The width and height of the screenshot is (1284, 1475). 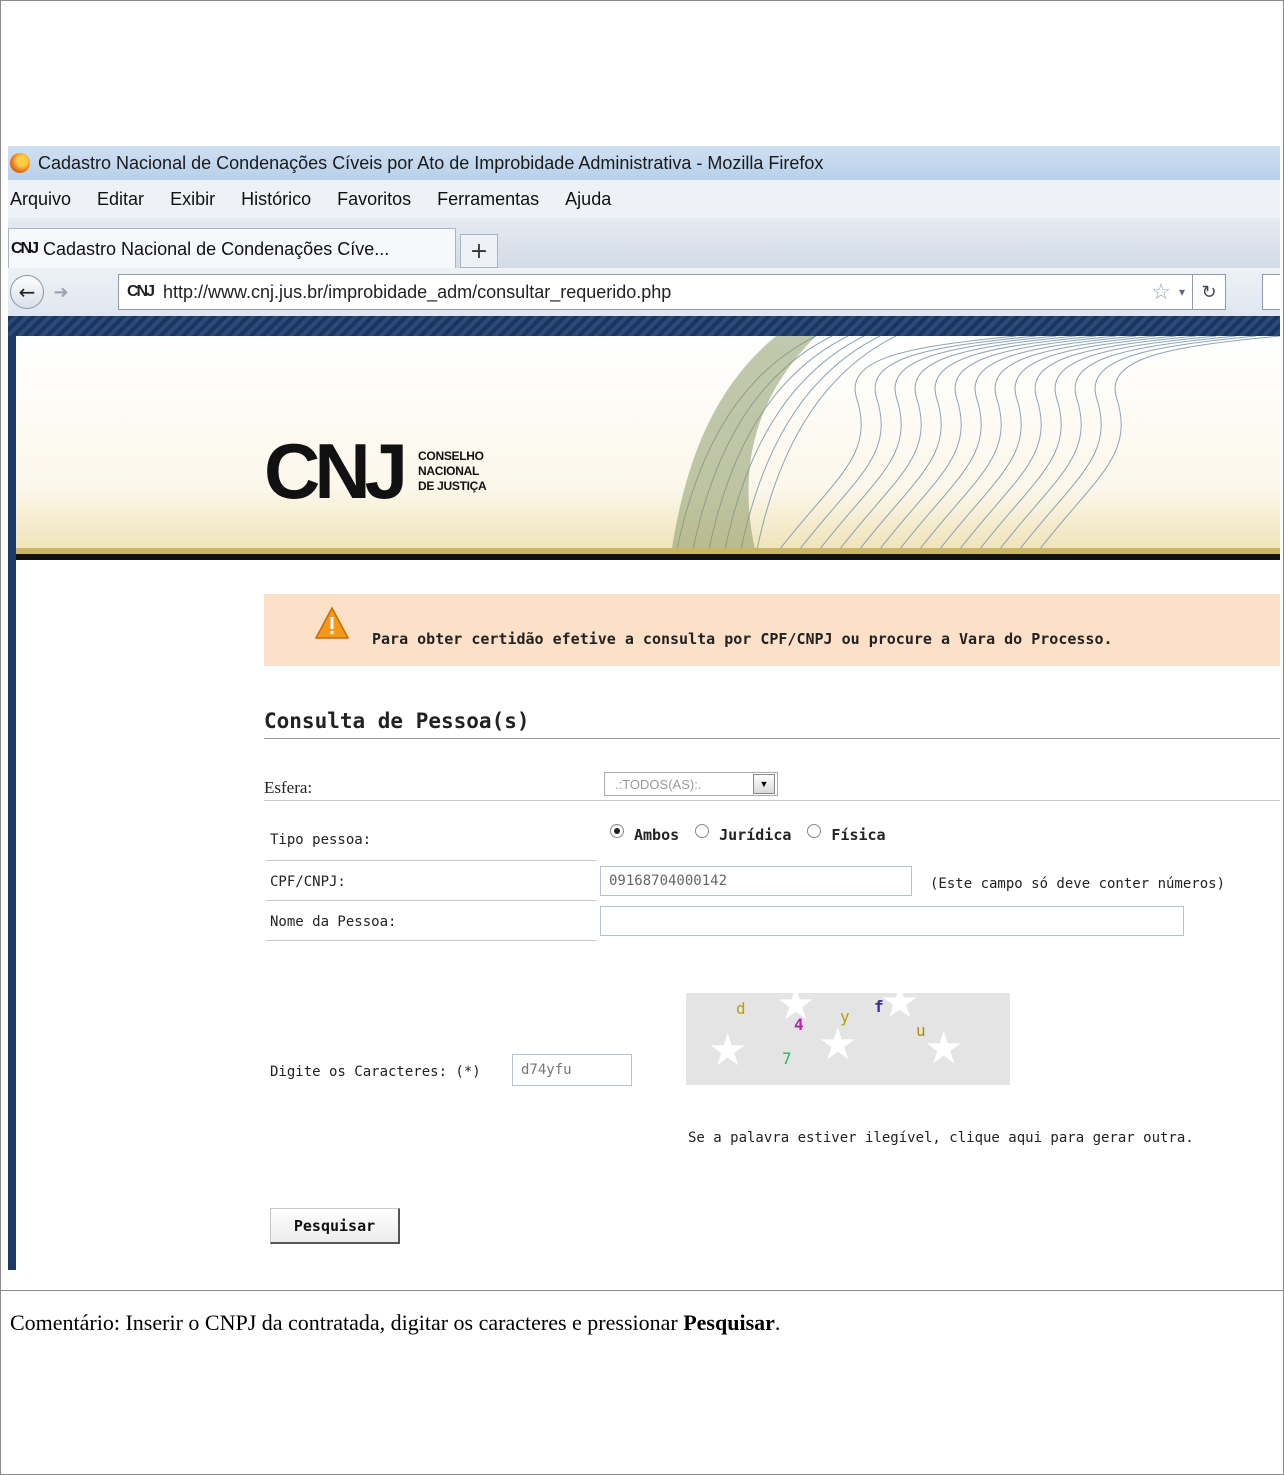 What do you see at coordinates (12, 803) in the screenshot?
I see `left-border` at bounding box center [12, 803].